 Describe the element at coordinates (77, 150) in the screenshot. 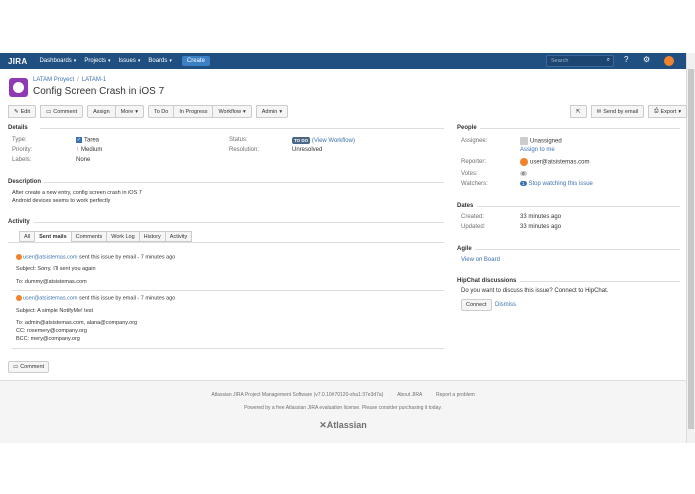

I see `priority-arrow-icon: ↑` at that location.